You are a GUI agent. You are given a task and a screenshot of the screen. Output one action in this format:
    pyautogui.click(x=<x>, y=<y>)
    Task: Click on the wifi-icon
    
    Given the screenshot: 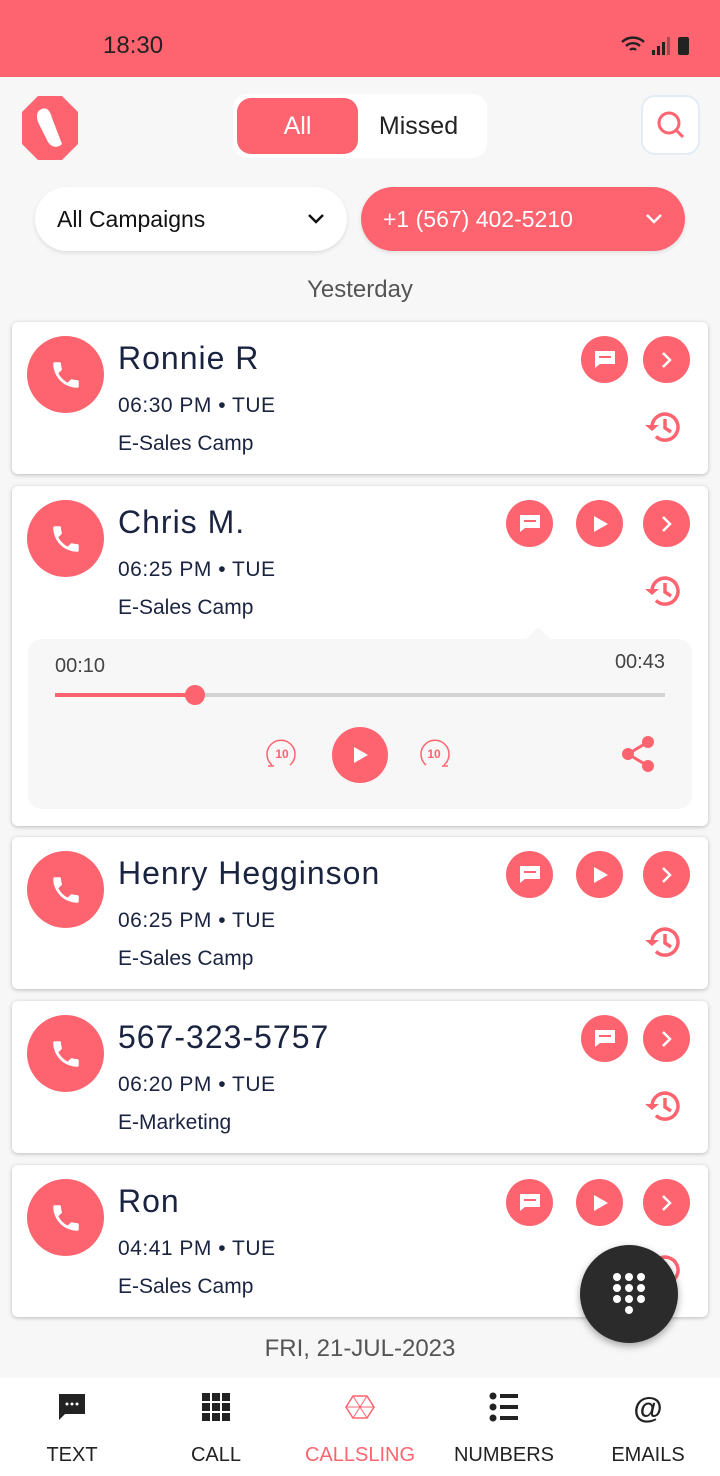 What is the action you would take?
    pyautogui.click(x=633, y=43)
    